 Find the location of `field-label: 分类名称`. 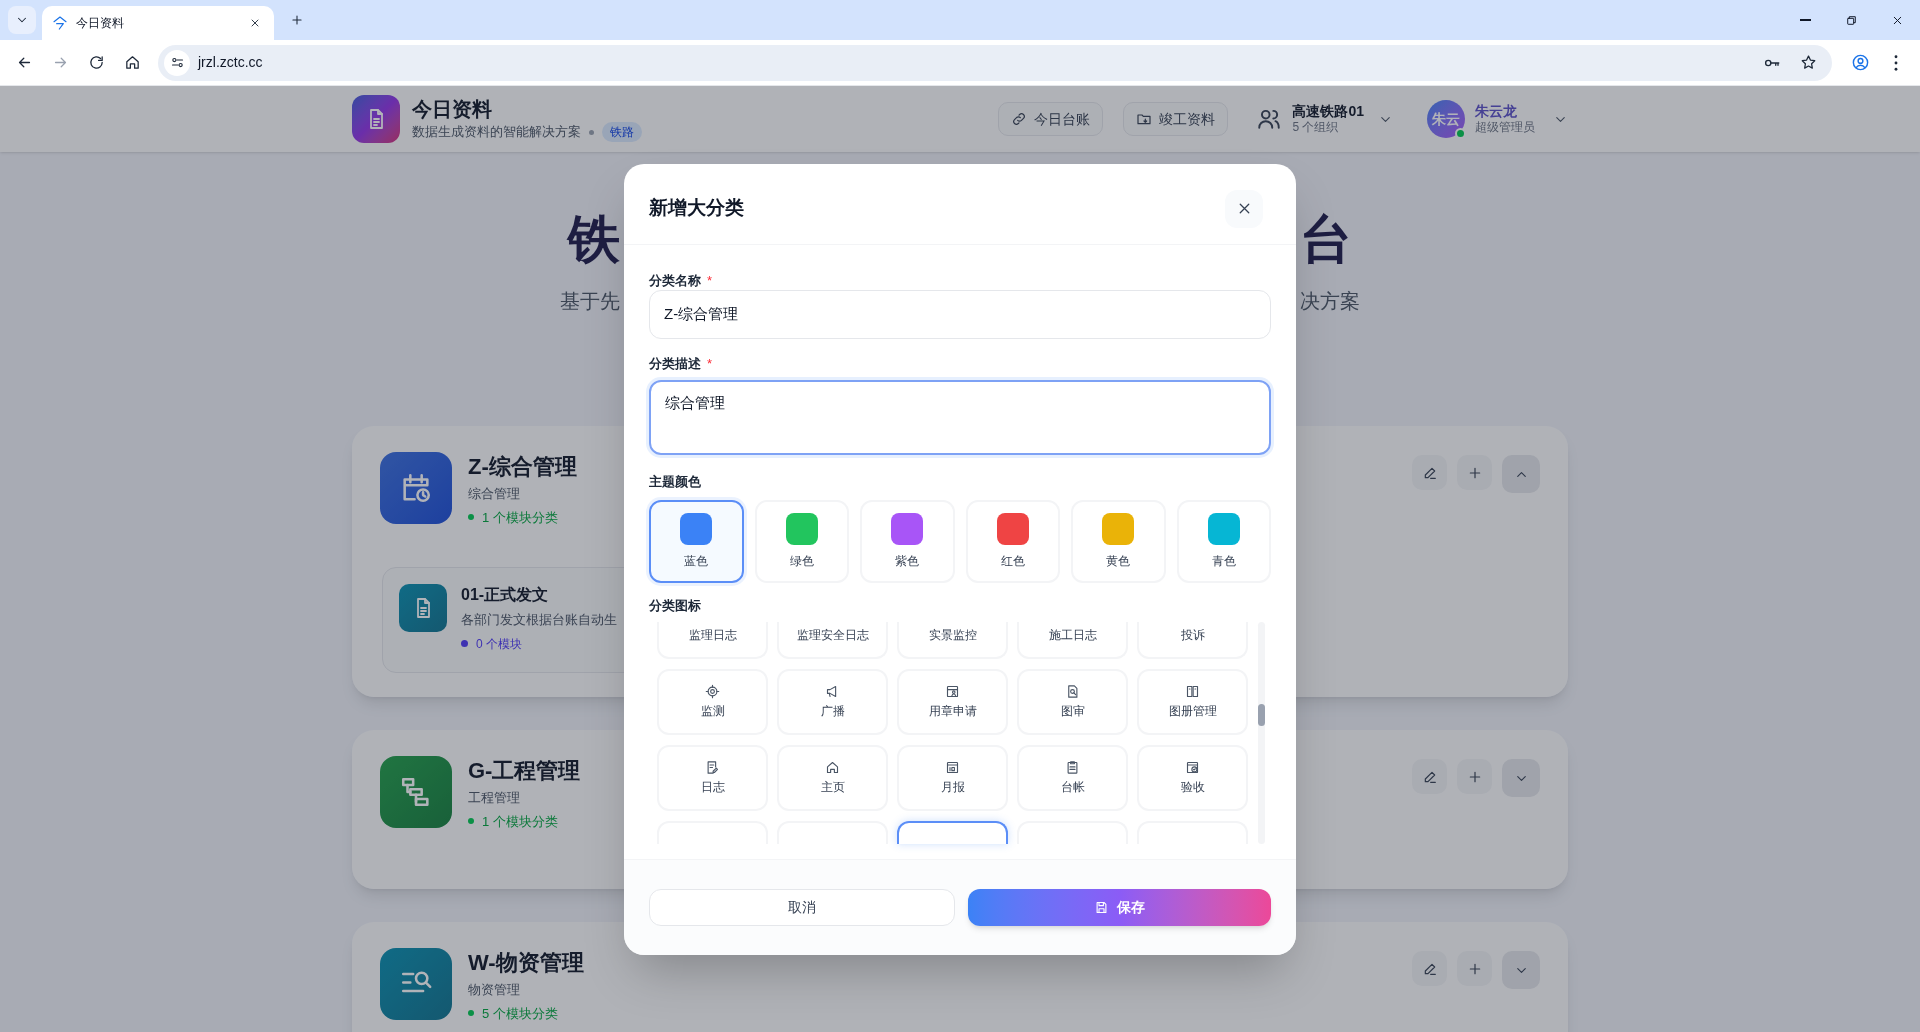

field-label: 分类名称 is located at coordinates (675, 280).